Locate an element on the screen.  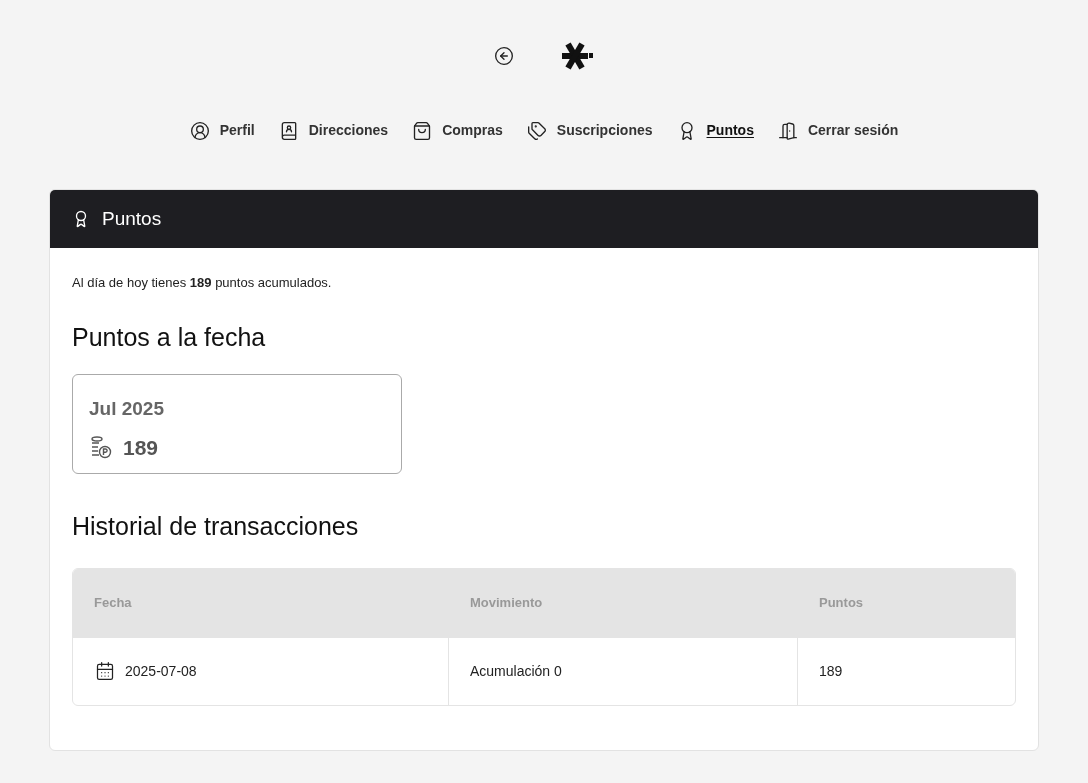
table-cell-text: 189 is located at coordinates (831, 671).